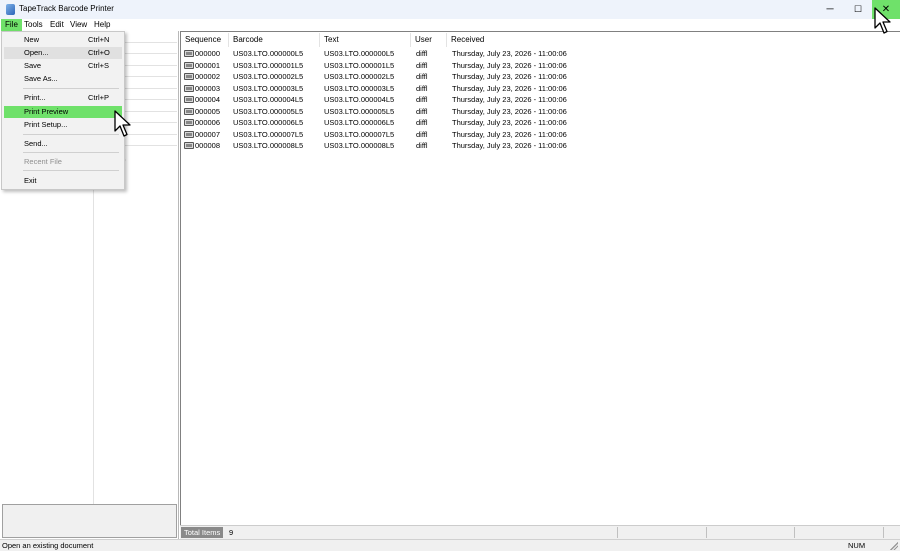 The height and width of the screenshot is (551, 900). I want to click on cell-barcode: US03.LTO.000003L5, so click(268, 88).